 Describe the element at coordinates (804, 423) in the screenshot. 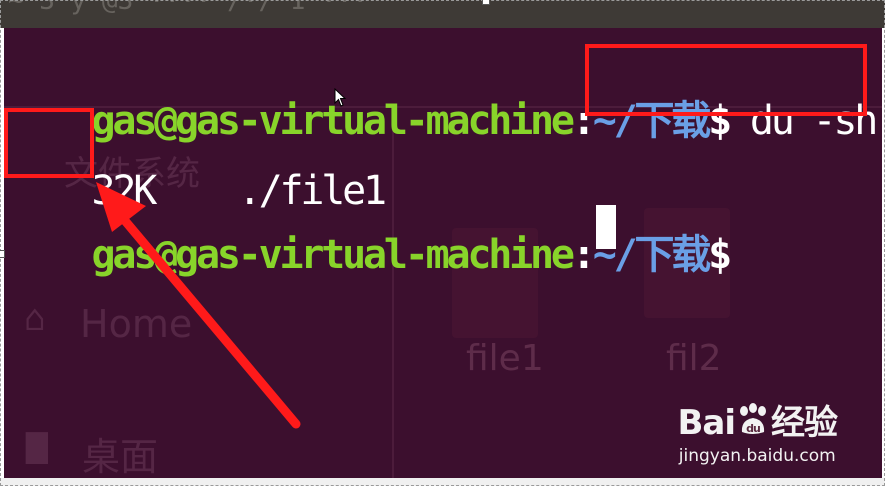

I see `watermark-logo-right: 经验` at that location.